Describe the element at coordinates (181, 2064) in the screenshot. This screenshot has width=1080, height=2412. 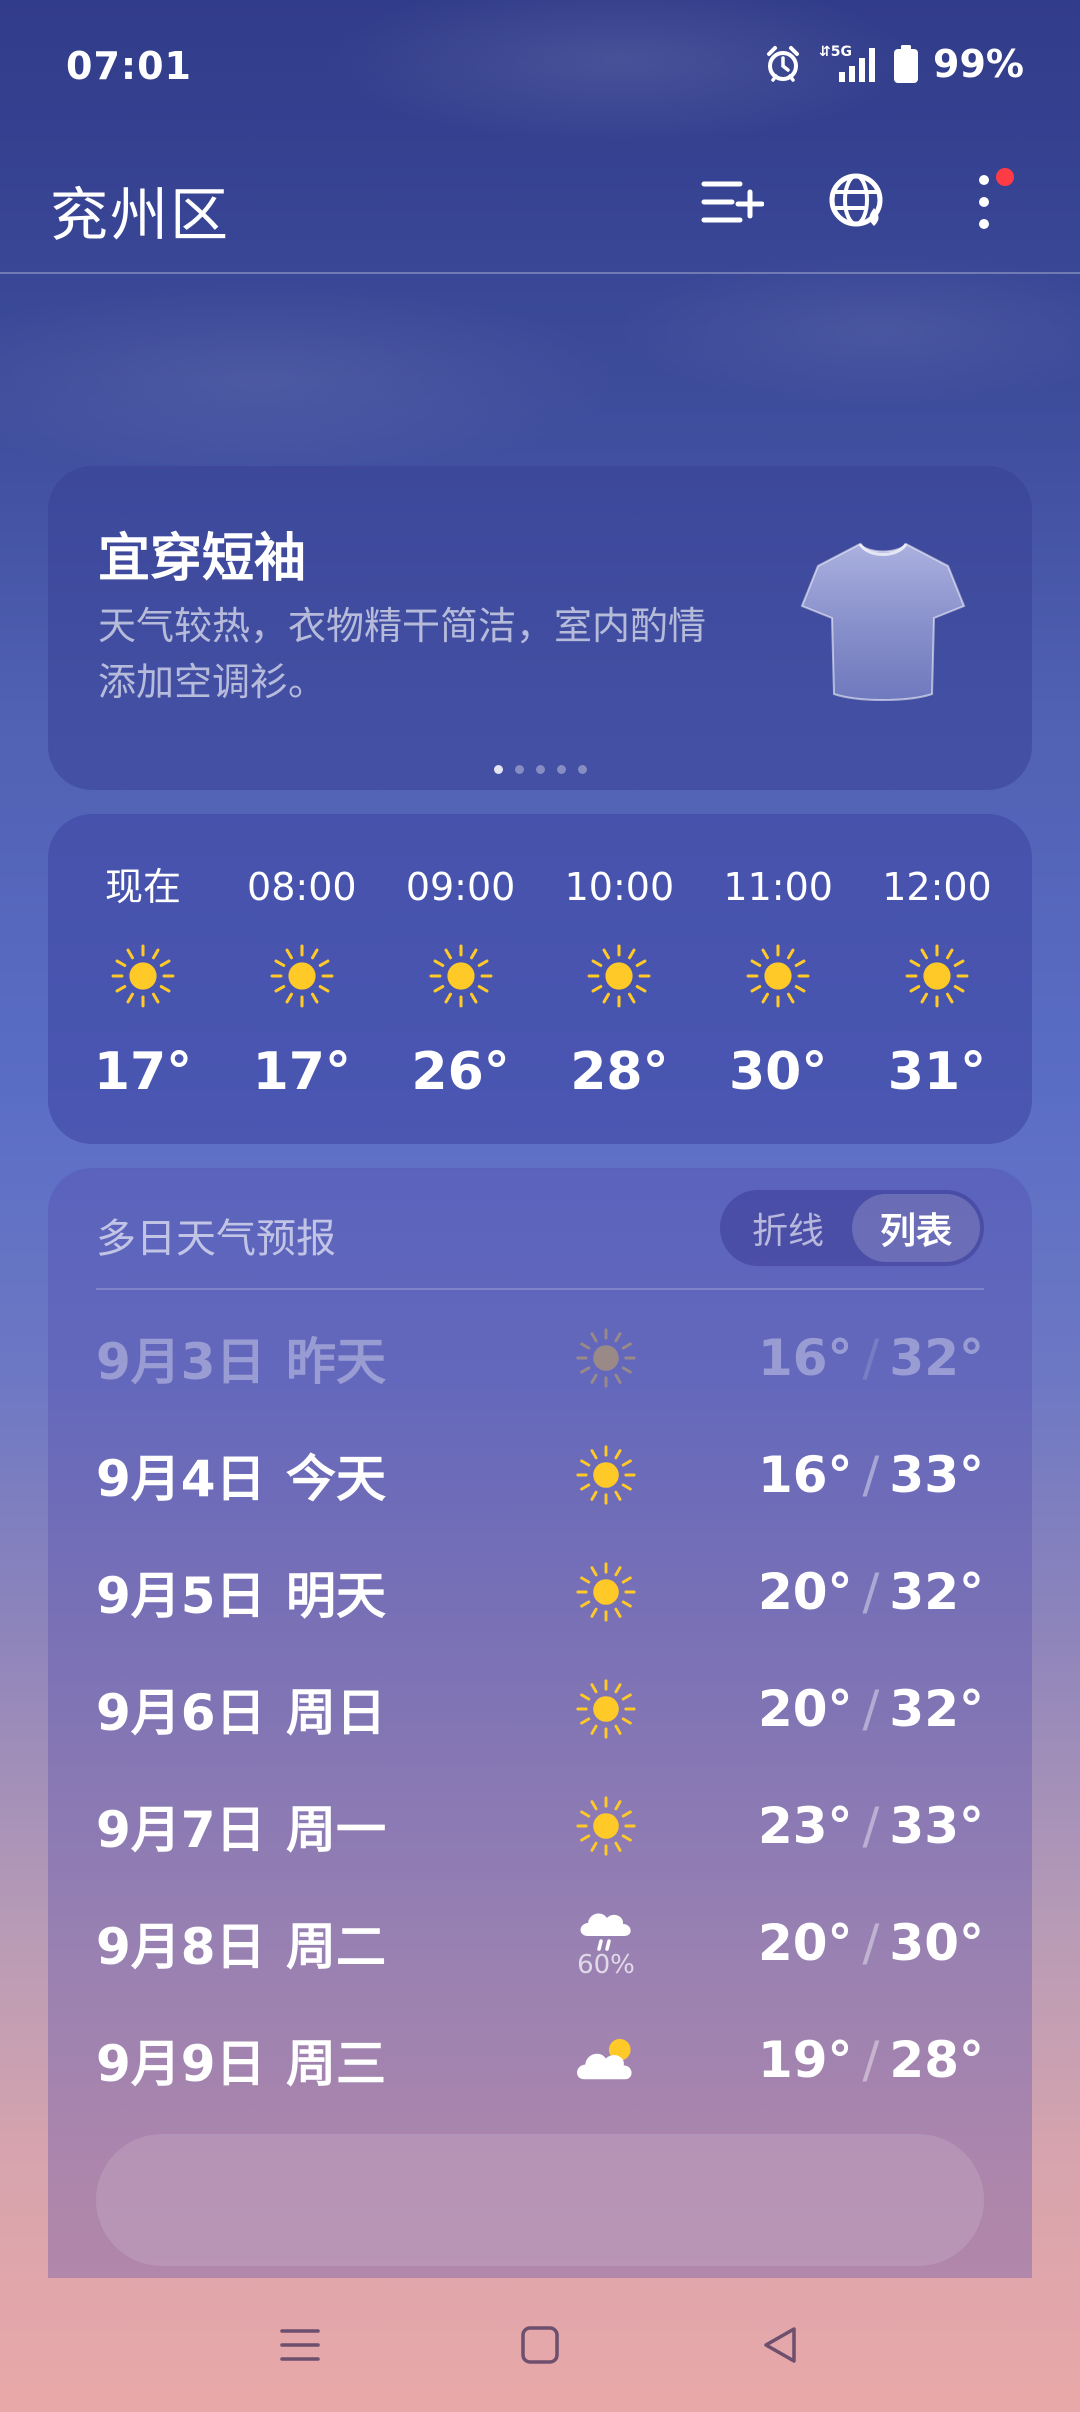
I see `forecast-date: 9月9日` at that location.